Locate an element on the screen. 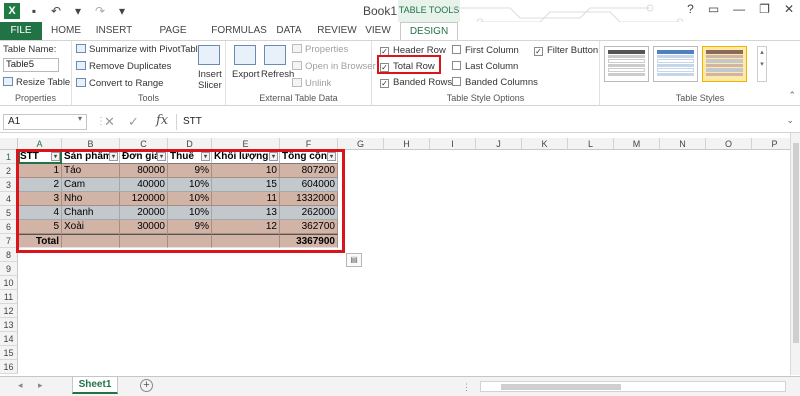 Image resolution: width=800 pixels, height=396 pixels. enter-entry-icon: ✓ is located at coordinates (133, 122).